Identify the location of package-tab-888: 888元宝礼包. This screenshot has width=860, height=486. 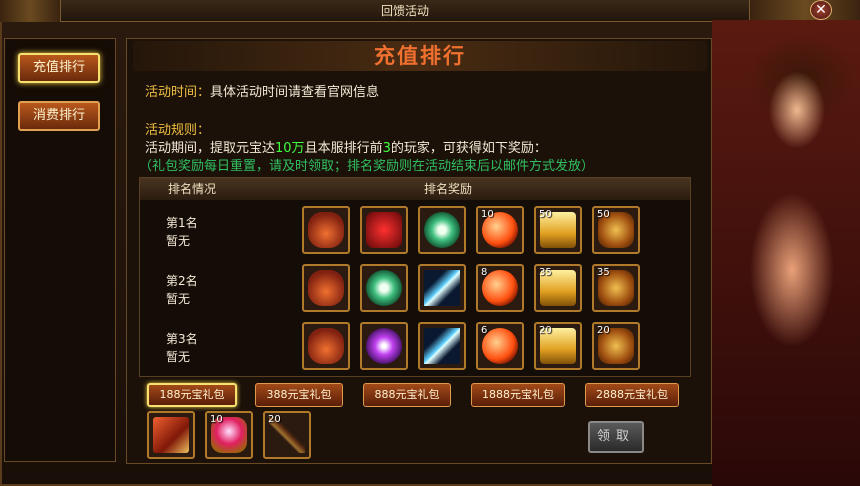
(407, 395).